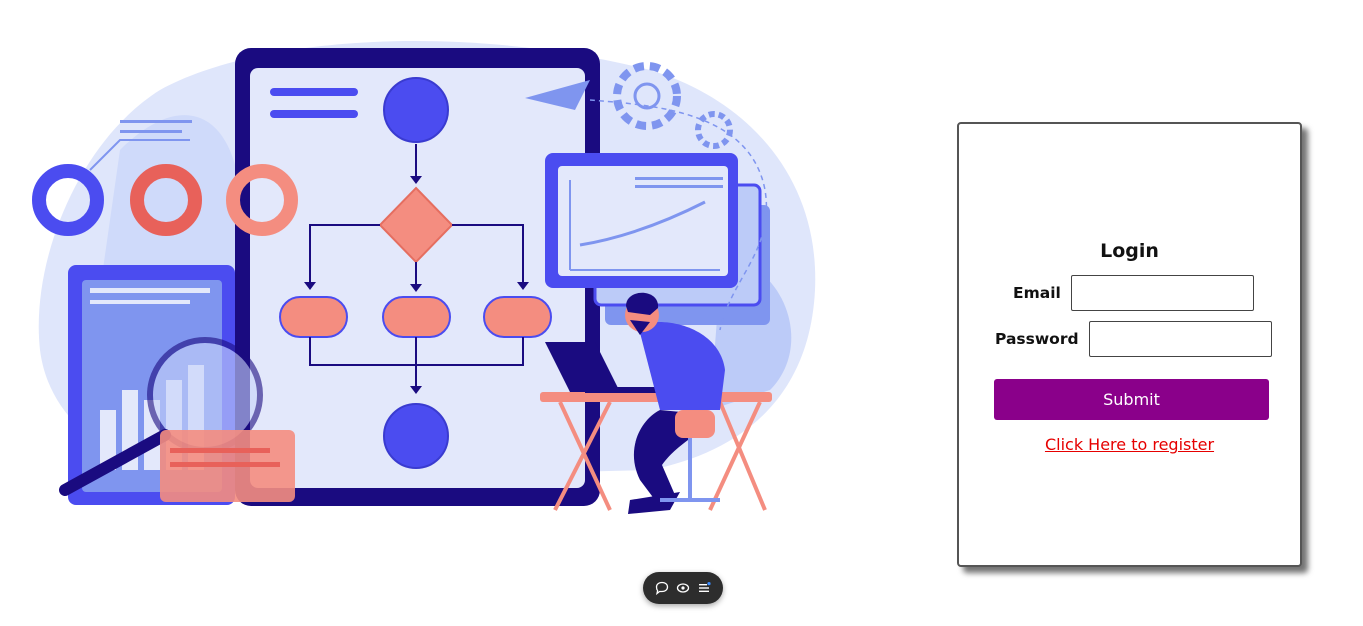 The height and width of the screenshot is (626, 1363). What do you see at coordinates (1162, 293) in the screenshot?
I see `email-input` at bounding box center [1162, 293].